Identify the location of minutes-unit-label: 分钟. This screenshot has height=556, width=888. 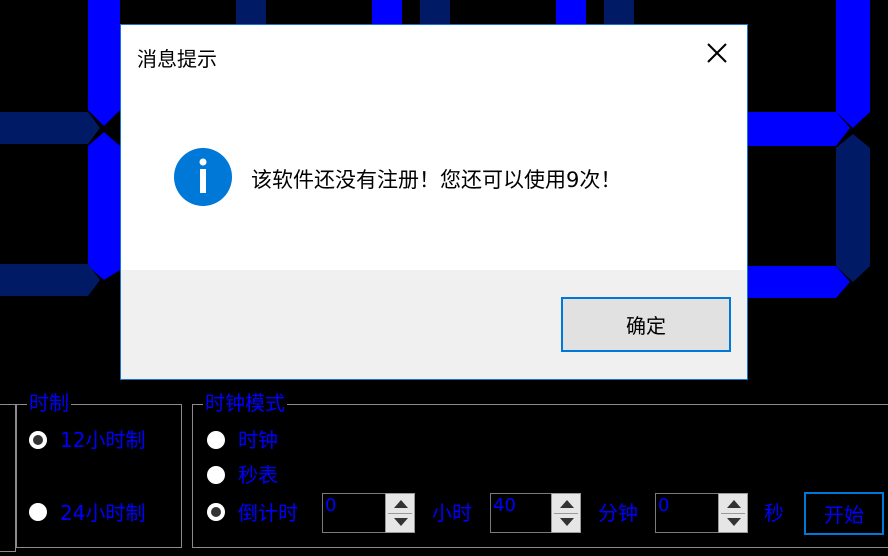
(618, 513).